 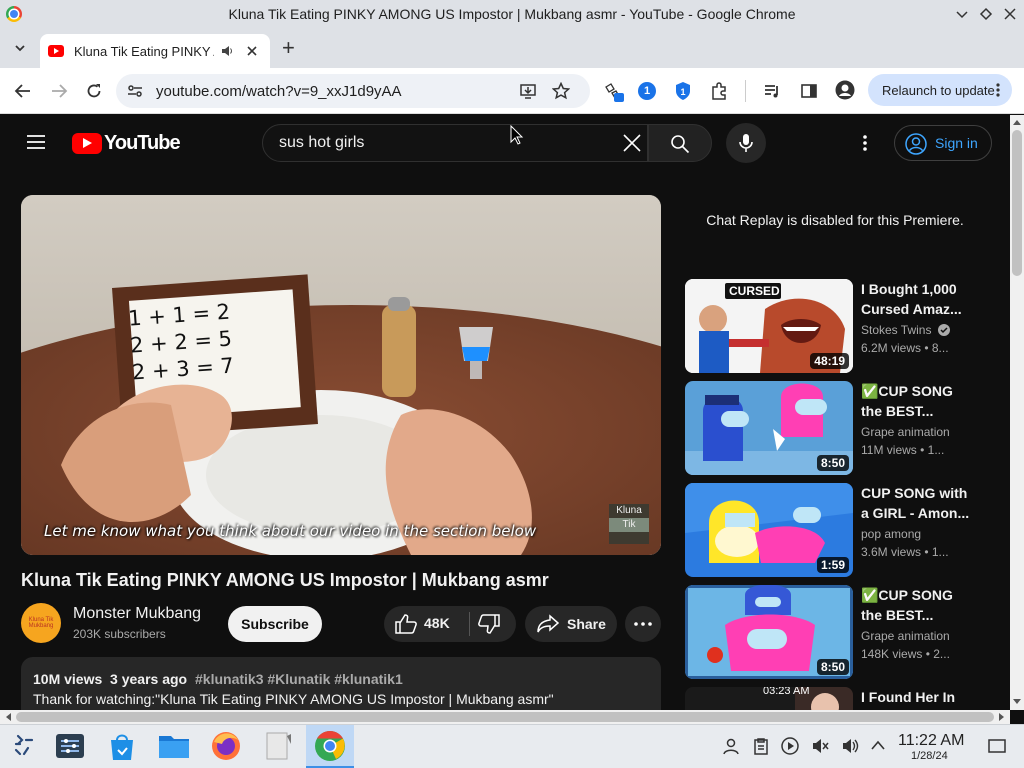 I want to click on horizontal-scroll-thumb, so click(x=505, y=717).